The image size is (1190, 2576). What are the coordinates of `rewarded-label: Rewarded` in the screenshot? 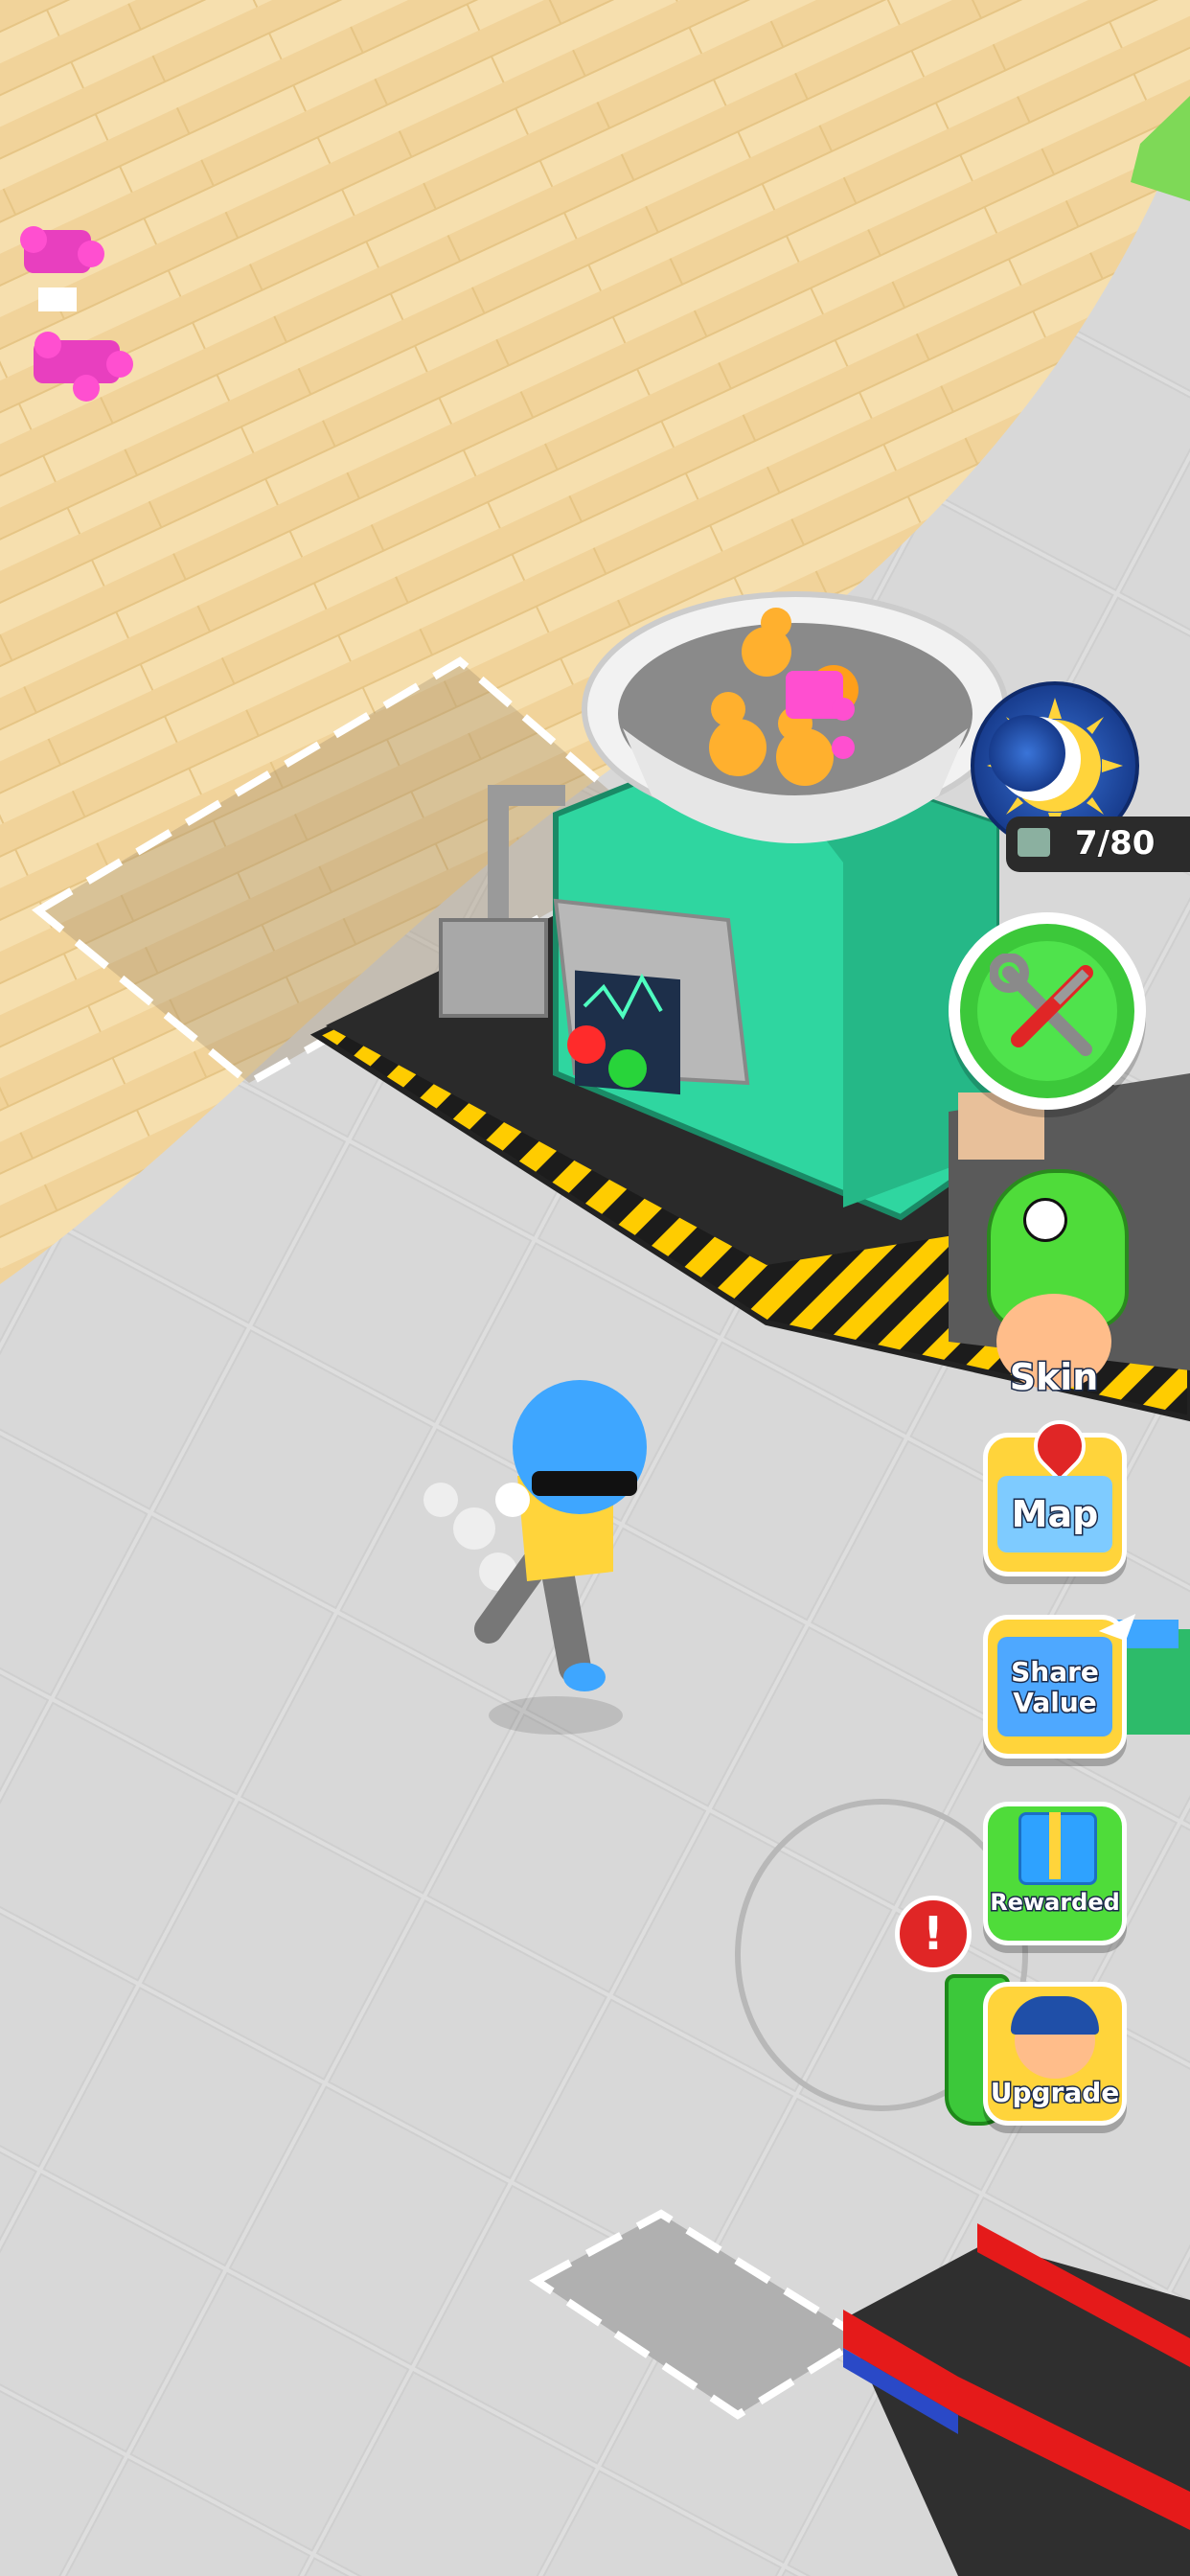 It's located at (1056, 1903).